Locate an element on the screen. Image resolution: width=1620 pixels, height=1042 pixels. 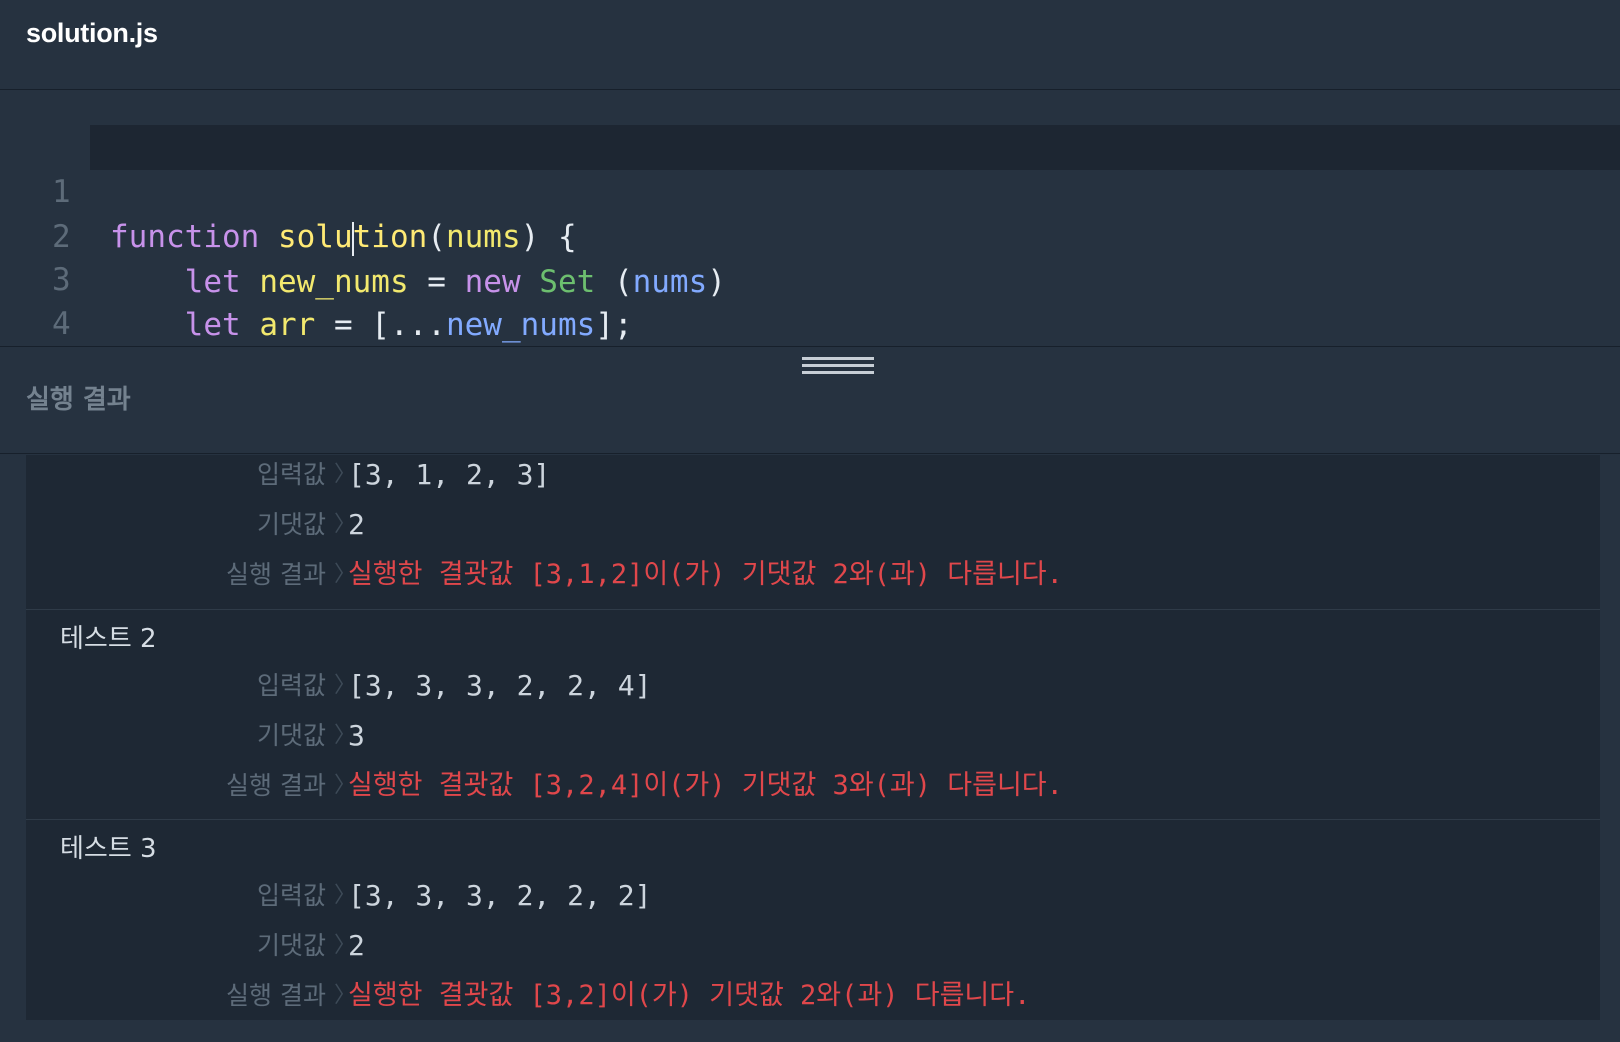
input-value: [3, 1, 2, 3] is located at coordinates (449, 474).